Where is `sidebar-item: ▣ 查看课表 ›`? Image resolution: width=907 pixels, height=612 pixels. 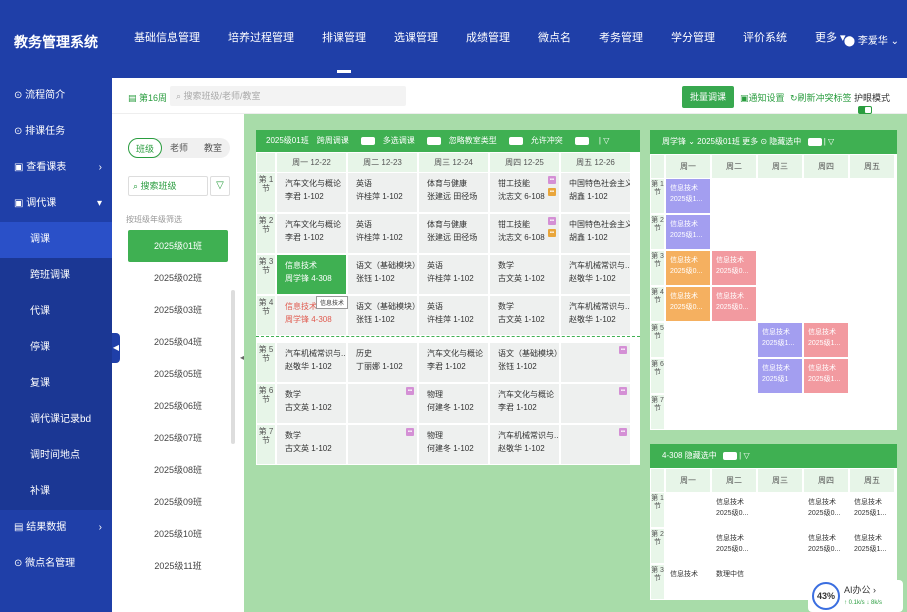 sidebar-item: ▣ 查看课表 › is located at coordinates (56, 168).